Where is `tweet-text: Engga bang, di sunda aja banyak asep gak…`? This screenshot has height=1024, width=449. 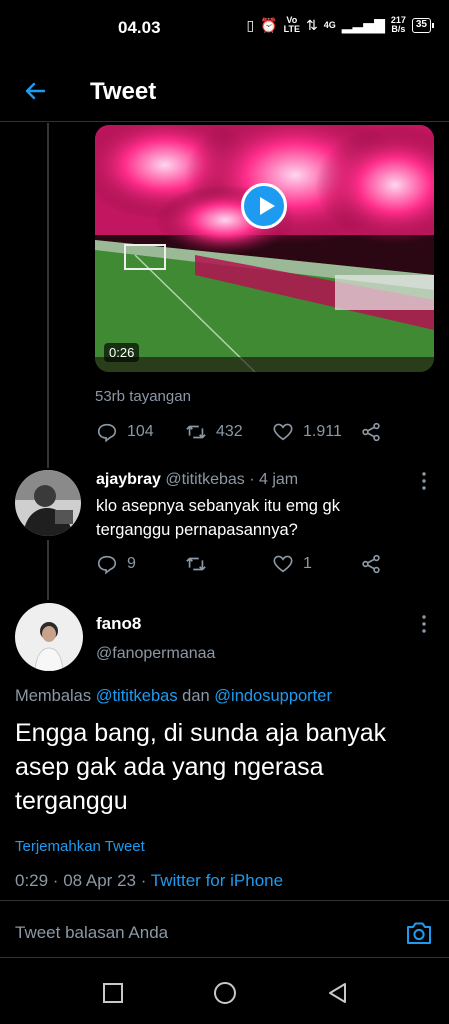 tweet-text: Engga bang, di sunda aja banyak asep gak… is located at coordinates (201, 767).